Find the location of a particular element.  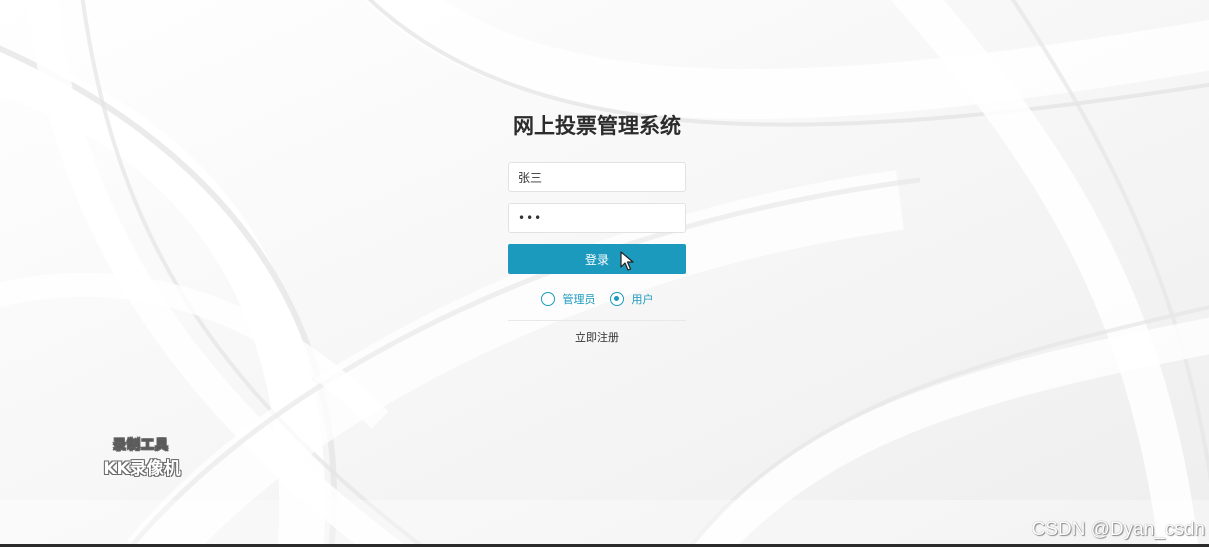

page-title: 网上投票管理系统 is located at coordinates (597, 126).